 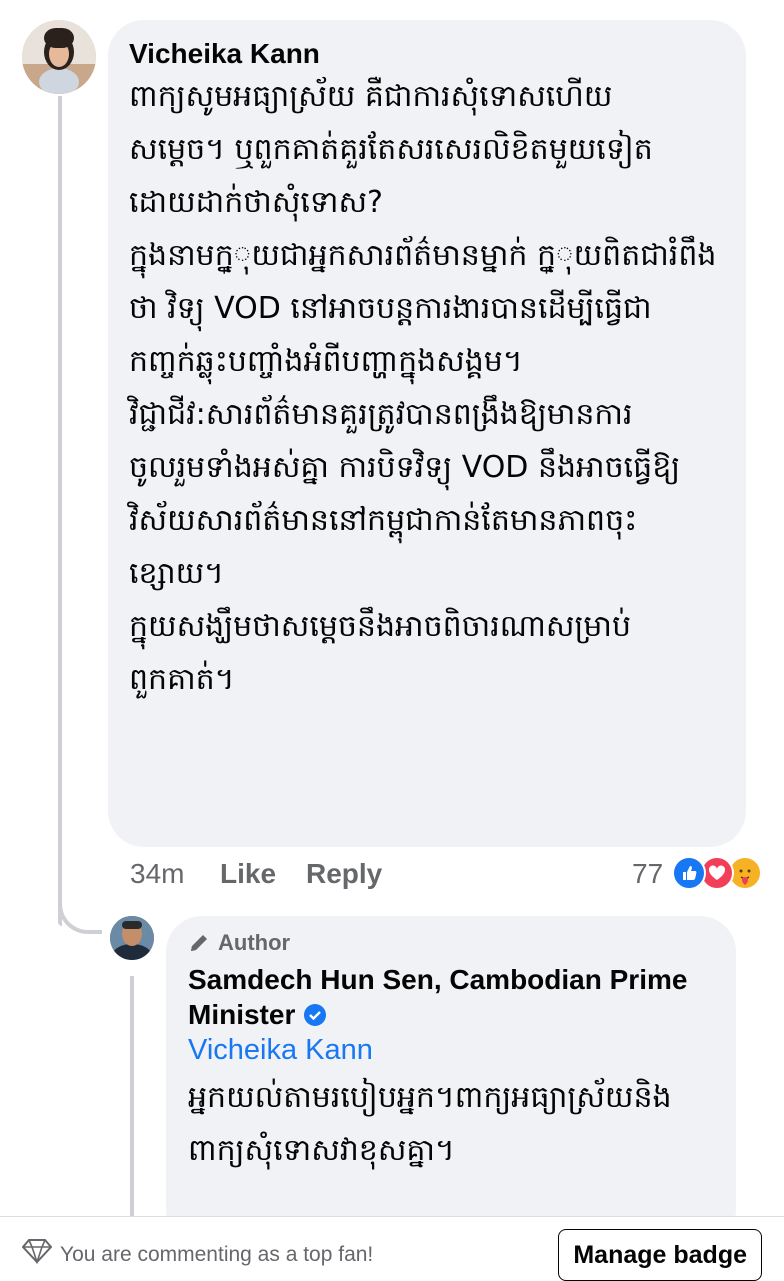 I want to click on like-icon, so click(x=689, y=873).